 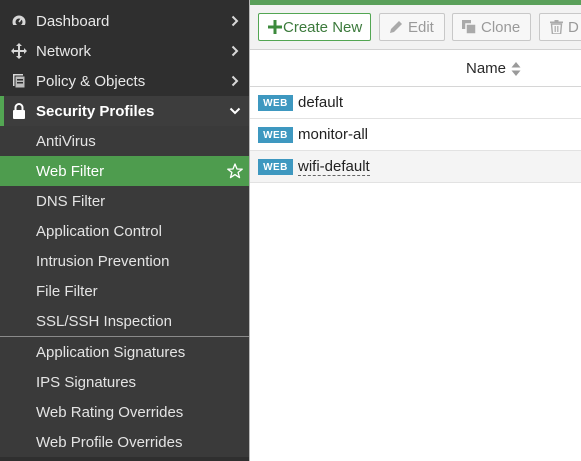 What do you see at coordinates (111, 352) in the screenshot?
I see `sidebar-subitem-label: Application Signatures` at bounding box center [111, 352].